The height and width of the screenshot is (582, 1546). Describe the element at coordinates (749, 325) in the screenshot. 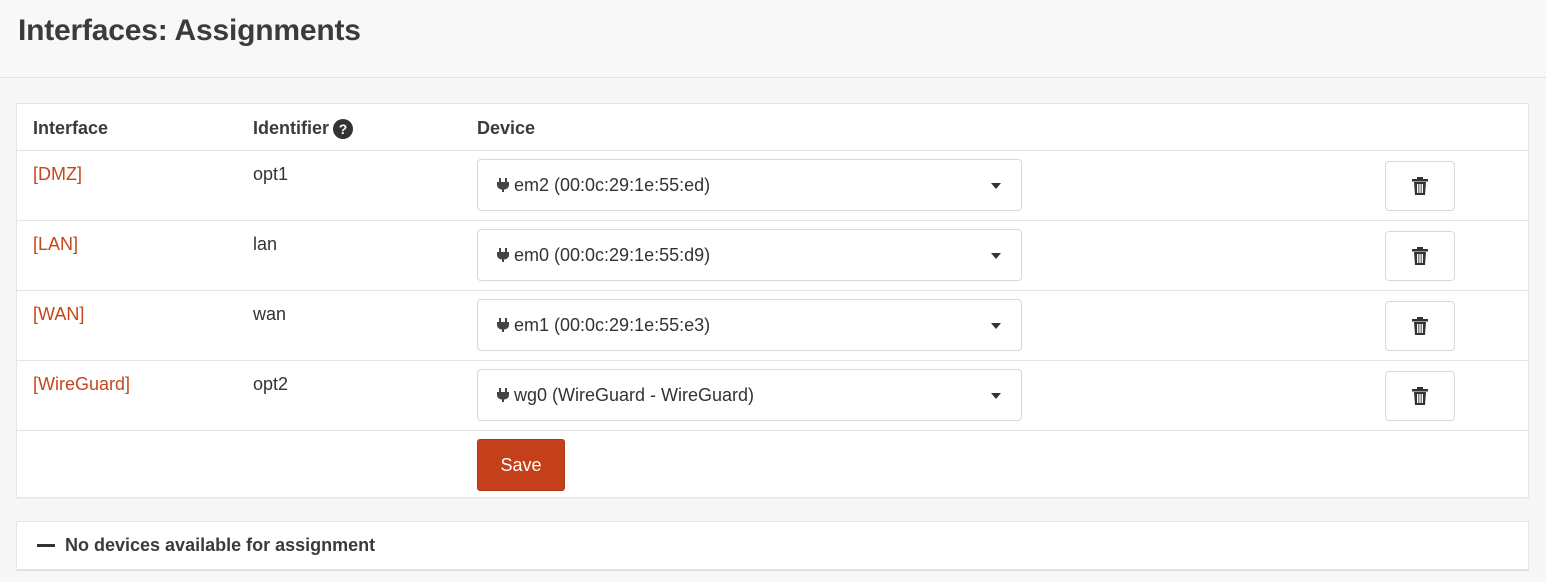

I see `device-select: em1 (00:0c:29:1e:55:e3)` at that location.